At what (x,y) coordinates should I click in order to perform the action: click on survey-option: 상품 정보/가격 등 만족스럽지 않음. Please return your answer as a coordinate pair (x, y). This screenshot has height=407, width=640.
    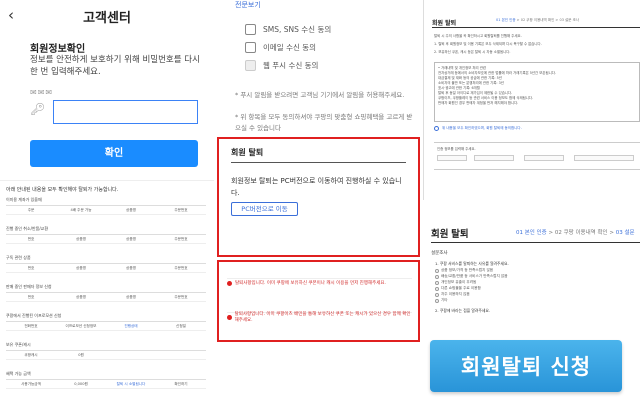
    Looking at the image, I should click on (464, 270).